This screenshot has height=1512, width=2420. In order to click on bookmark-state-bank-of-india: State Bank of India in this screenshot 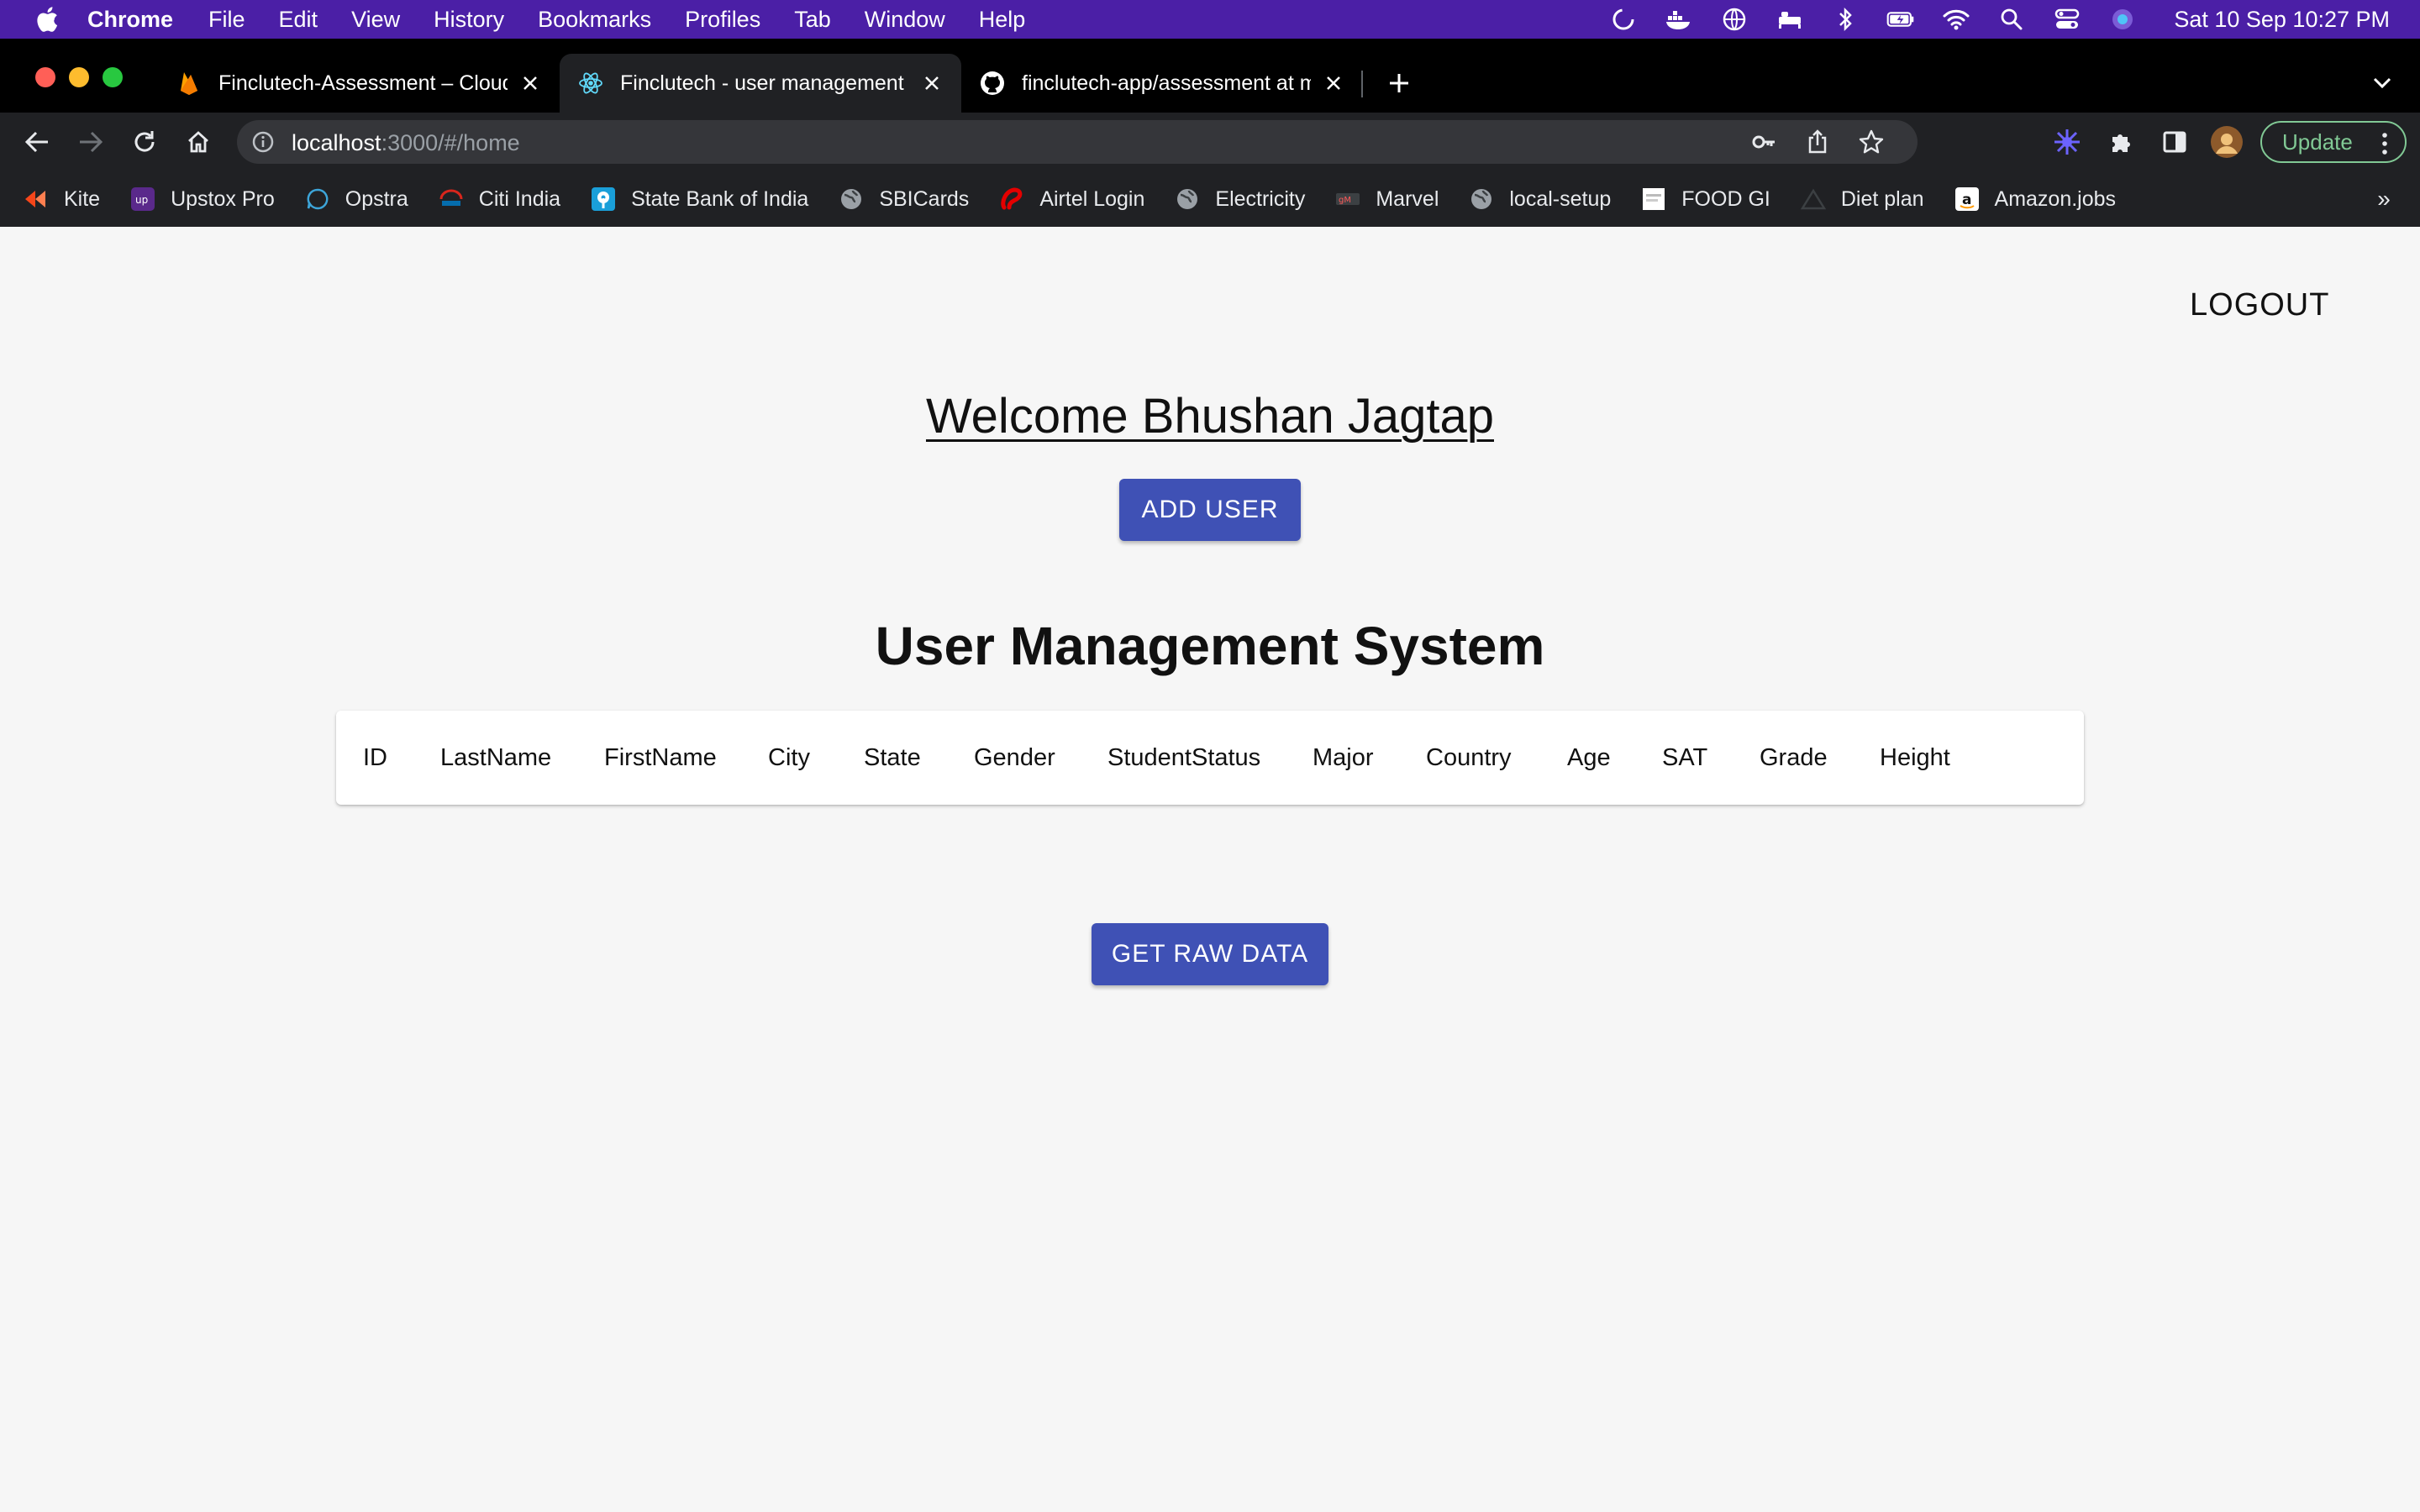, I will do `click(699, 199)`.